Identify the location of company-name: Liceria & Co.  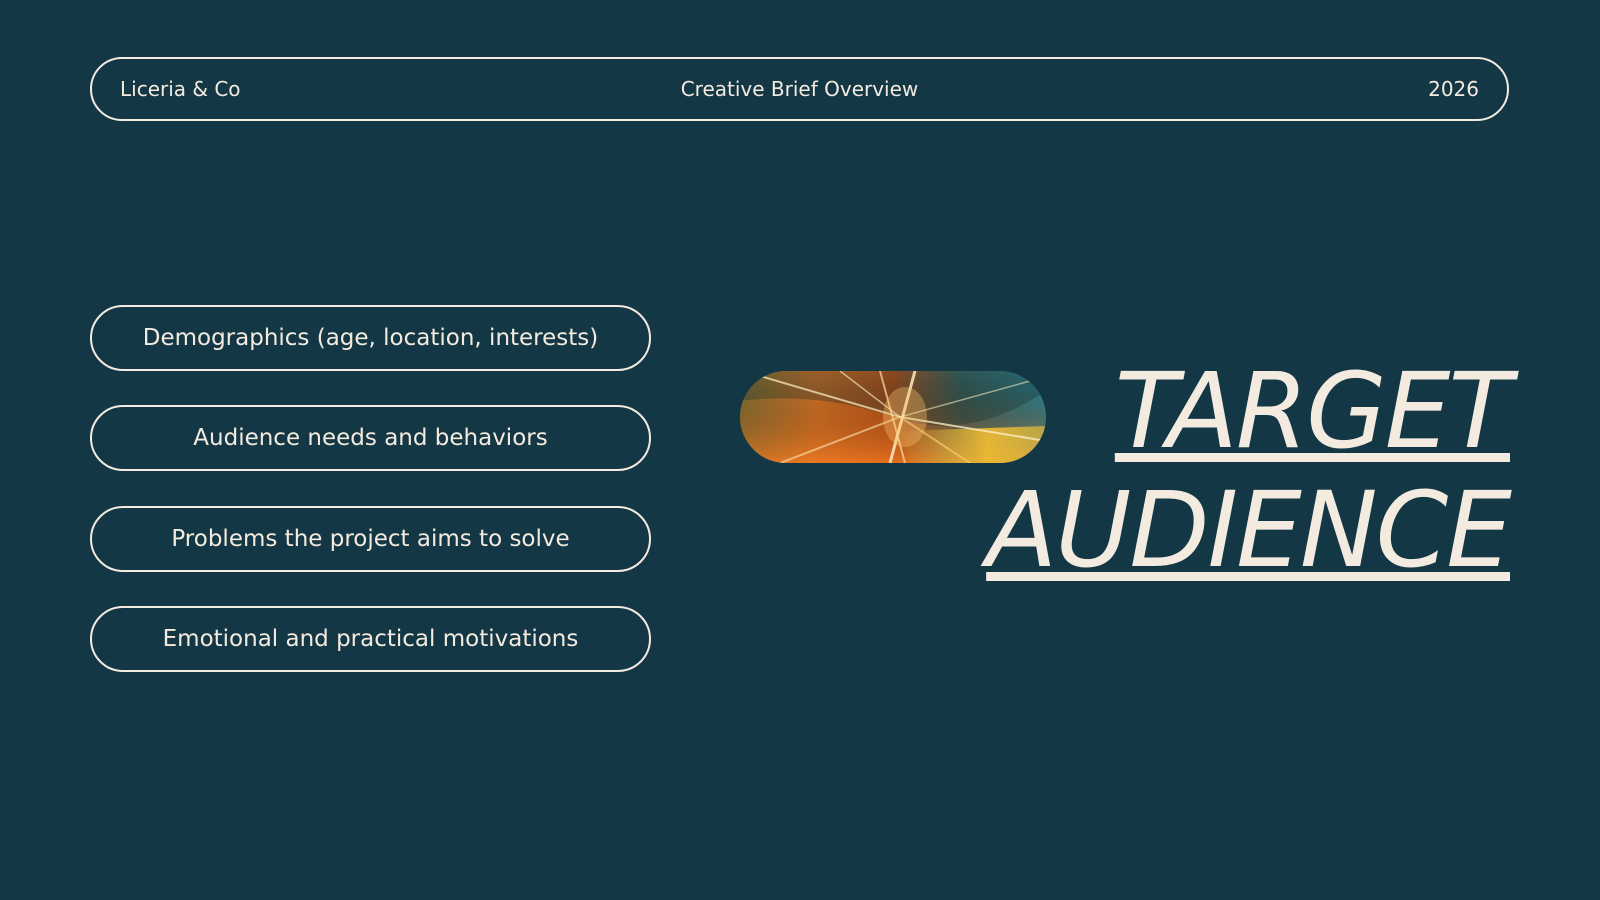
(180, 89).